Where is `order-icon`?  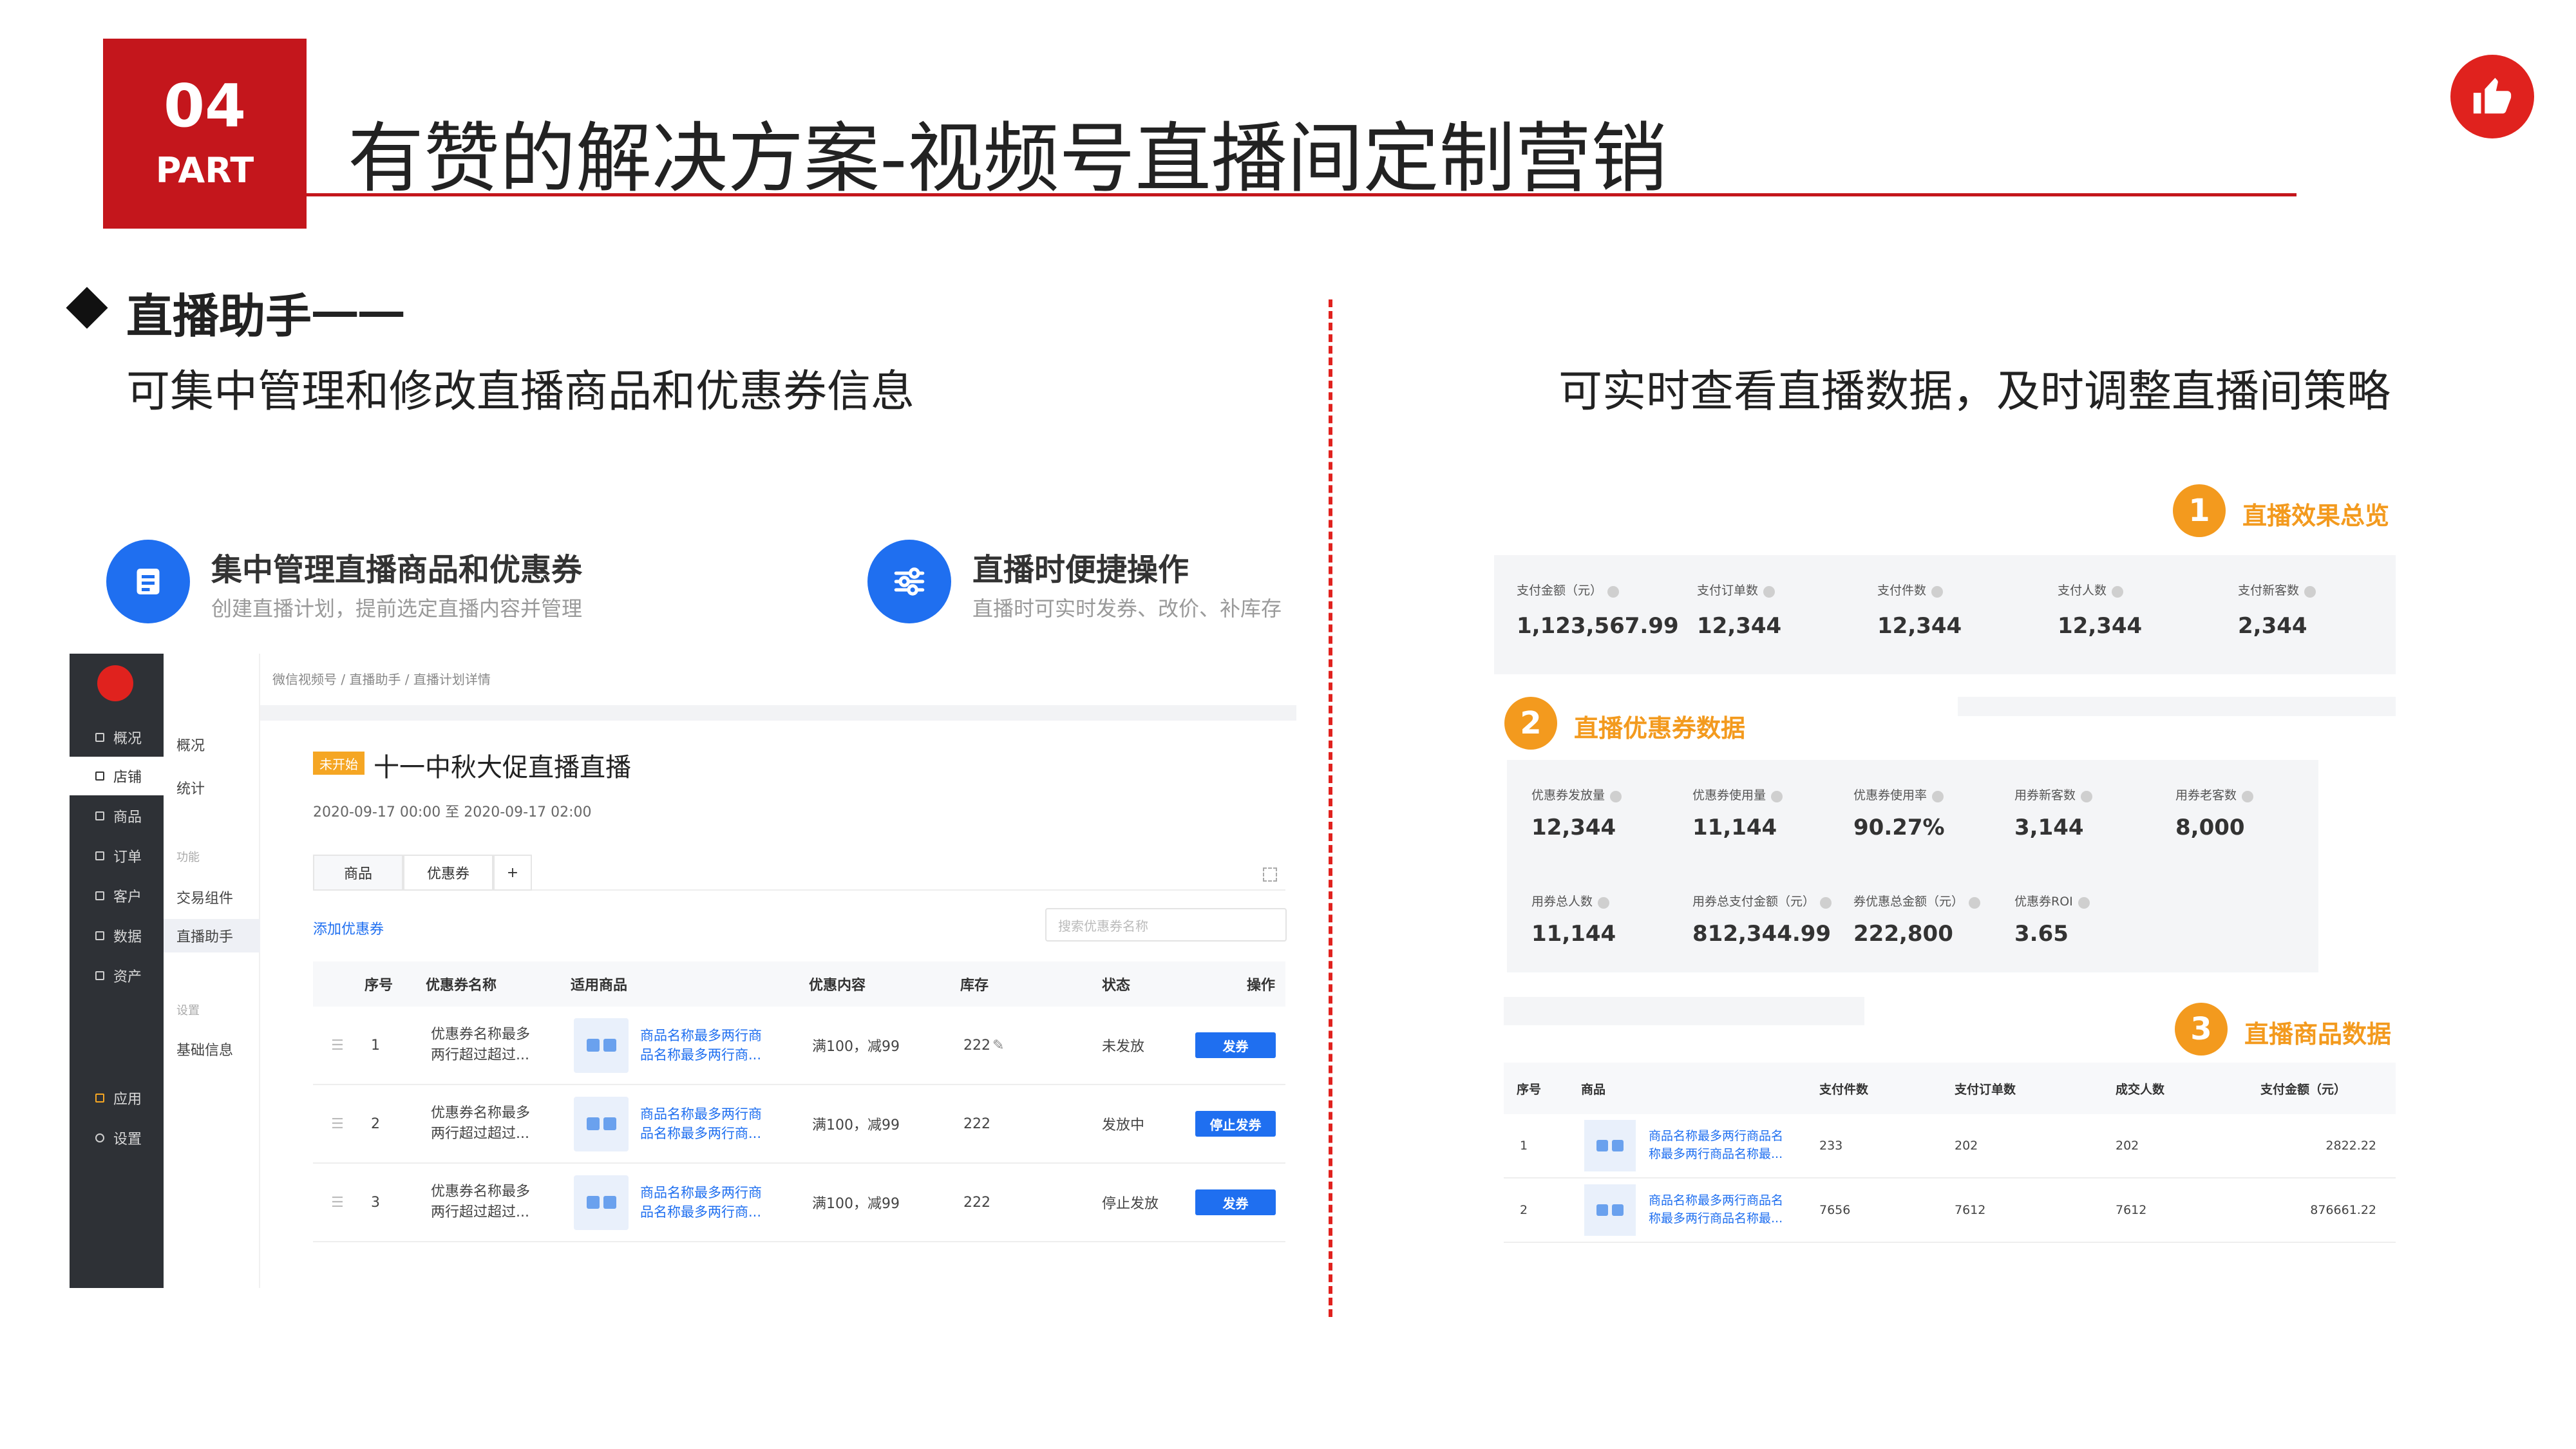
order-icon is located at coordinates (100, 855).